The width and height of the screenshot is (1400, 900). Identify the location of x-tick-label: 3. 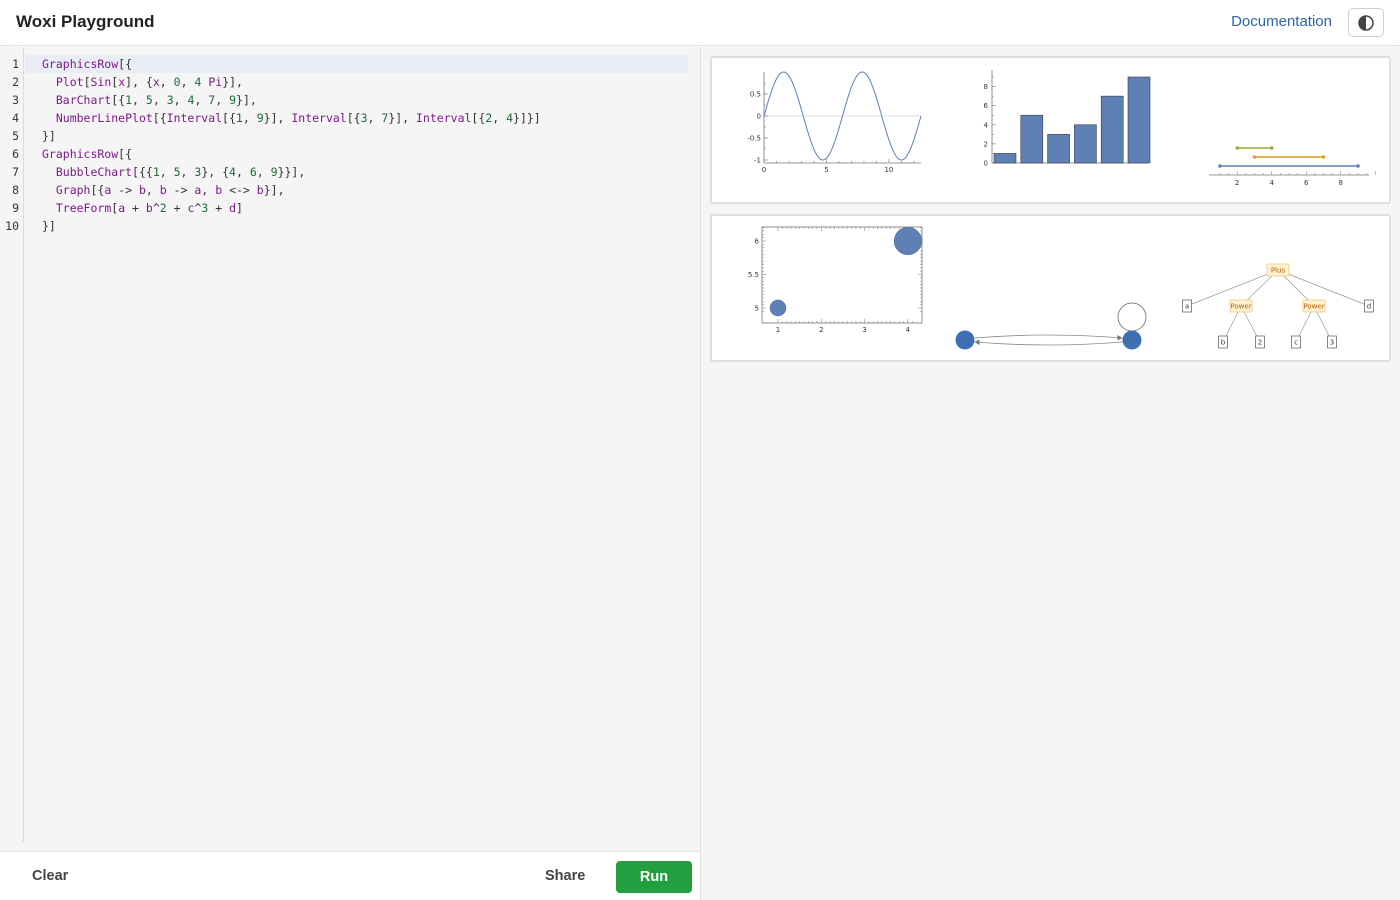
(864, 330).